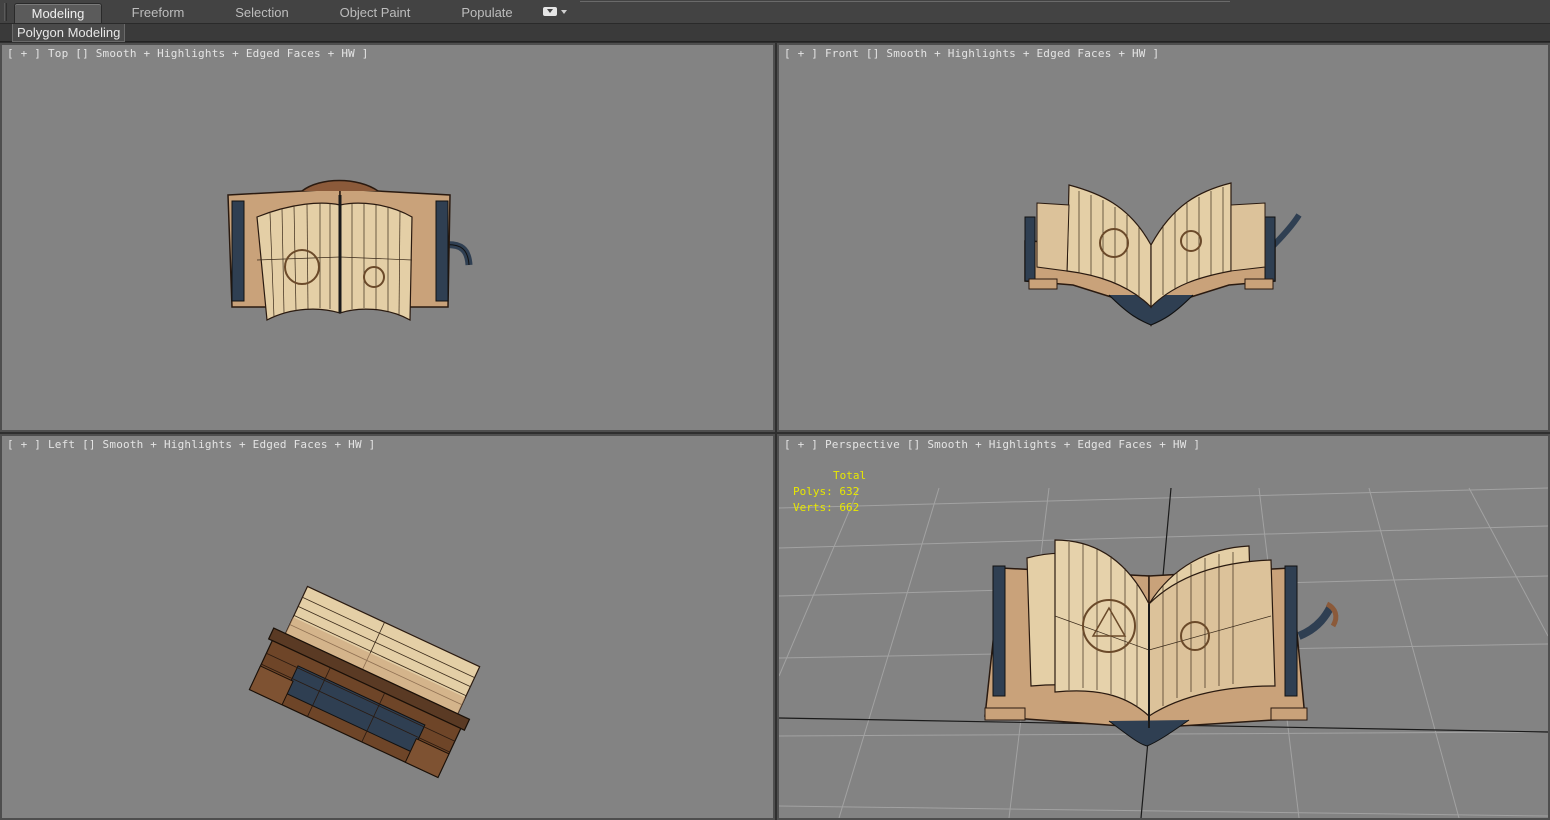  Describe the element at coordinates (5, 12) in the screenshot. I see `ribbon-grip-handle` at that location.